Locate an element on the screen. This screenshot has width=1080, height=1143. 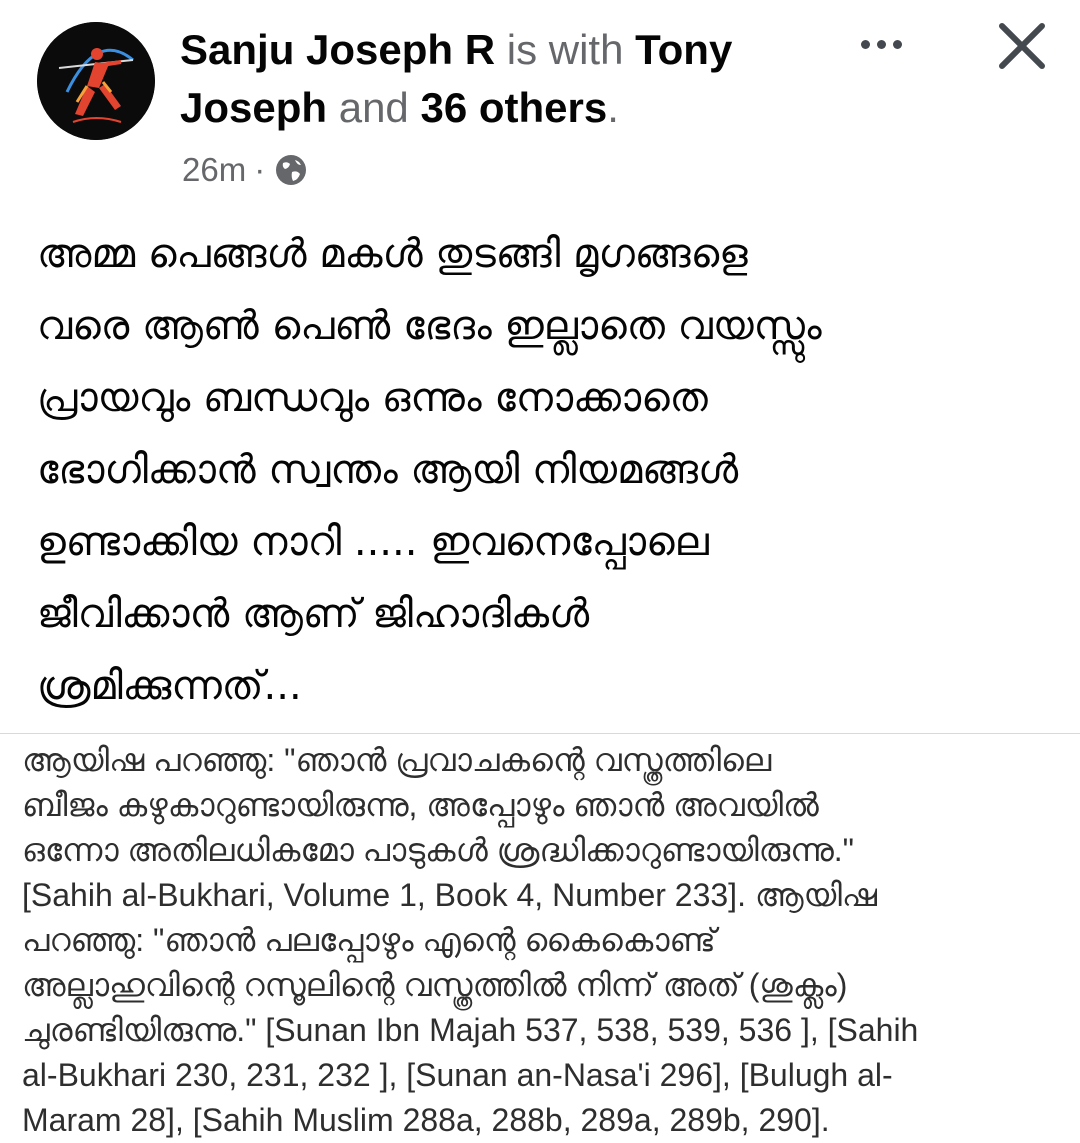
post-body-line: ഉണ്ടാക്കിയ നാറി ..... ഇവനെപ്പോലെ is located at coordinates (373, 542).